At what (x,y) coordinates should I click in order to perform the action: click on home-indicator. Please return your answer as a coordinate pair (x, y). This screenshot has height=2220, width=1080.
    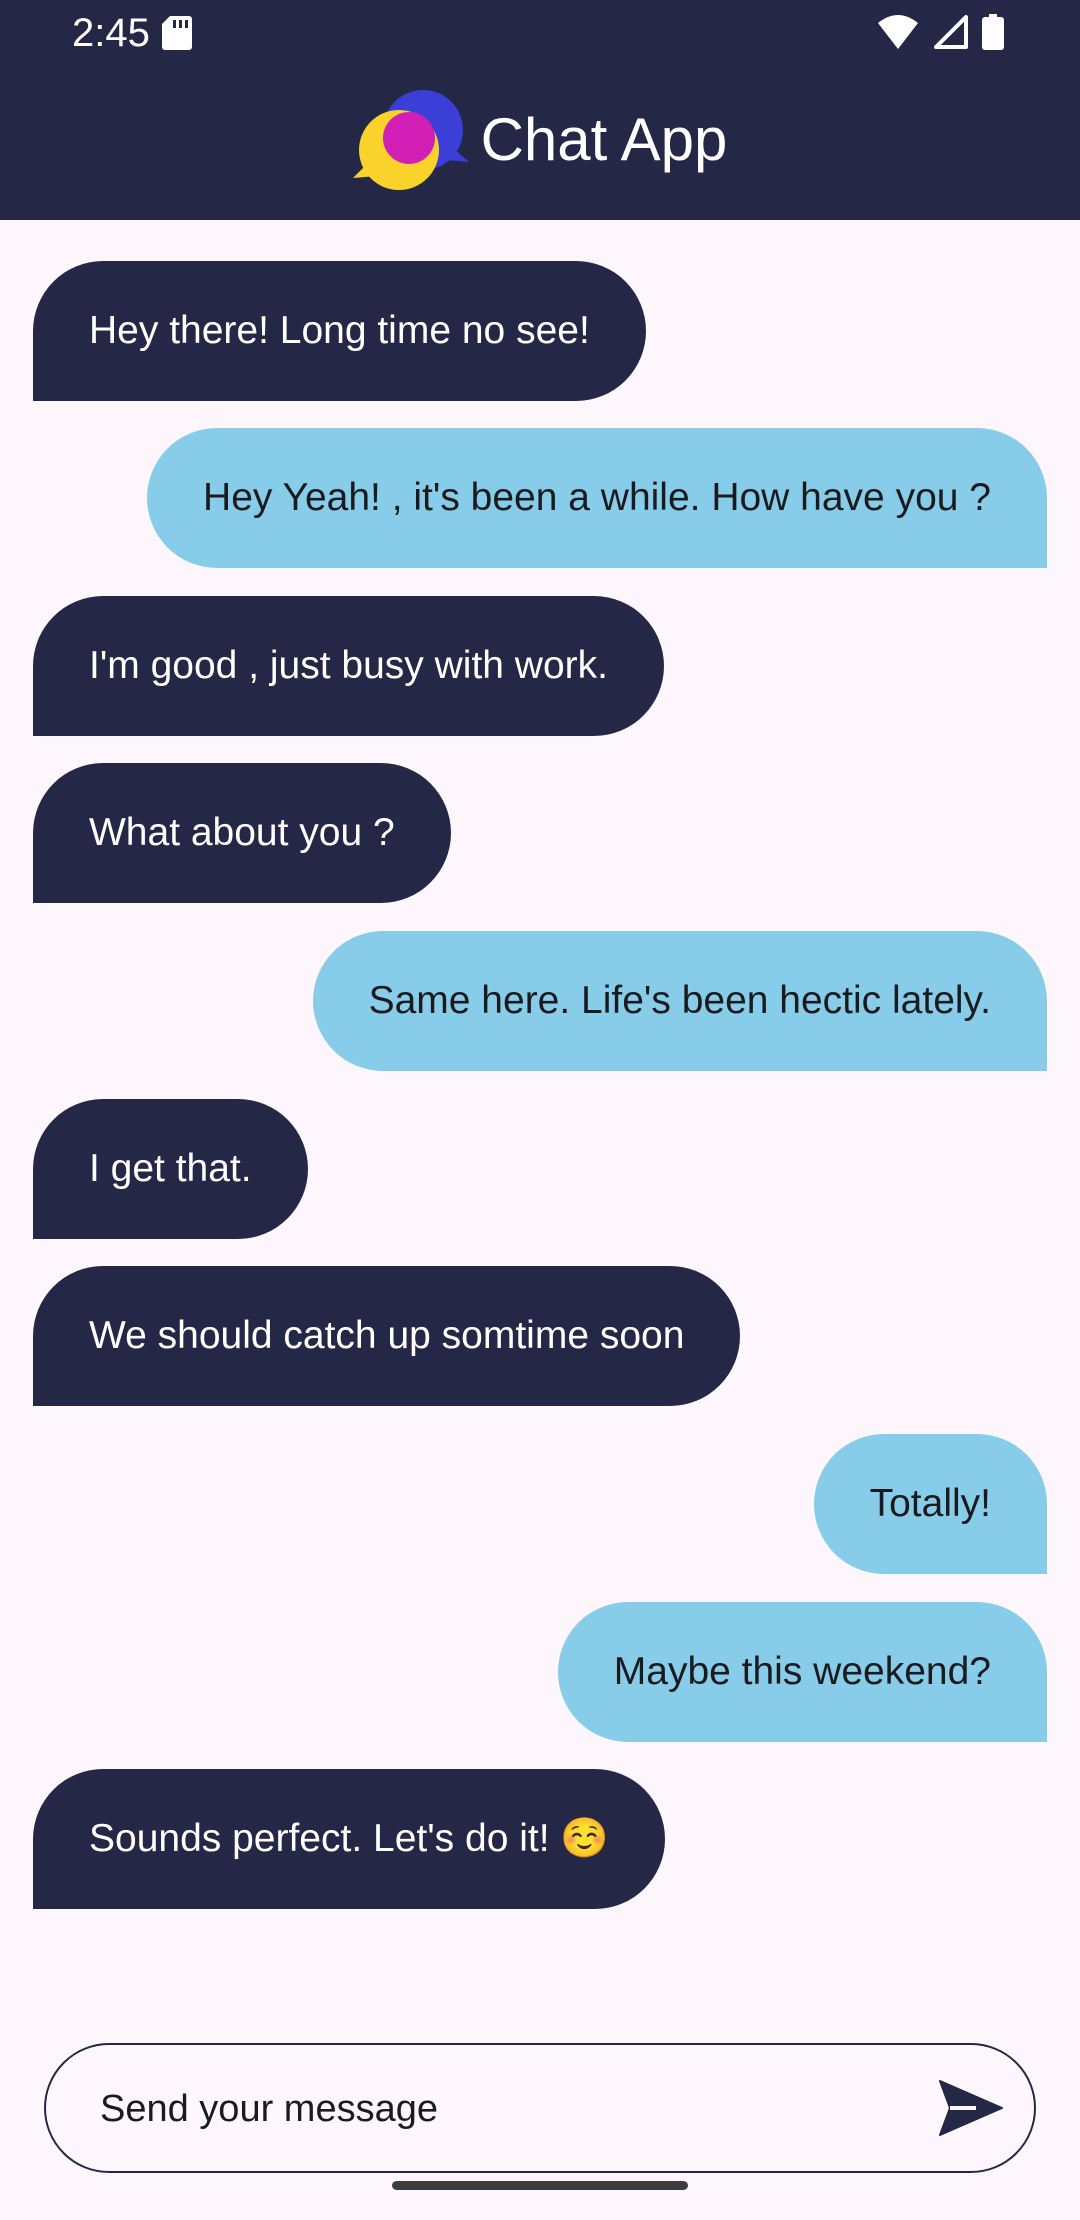
    Looking at the image, I should click on (540, 2185).